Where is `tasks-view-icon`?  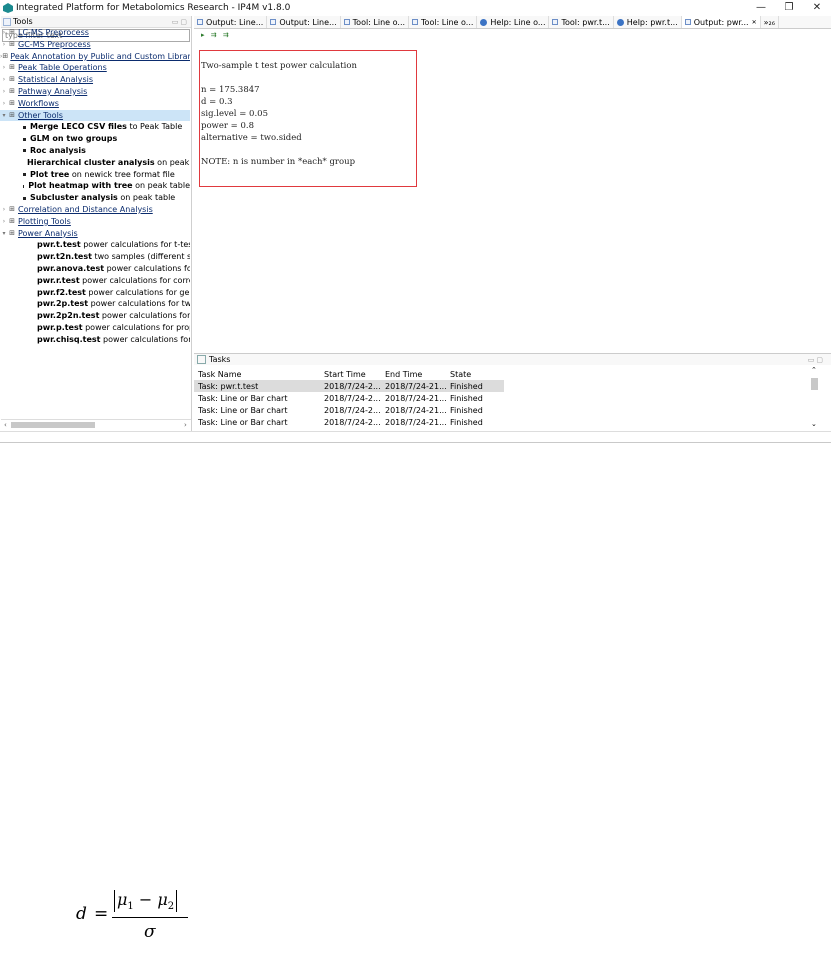 tasks-view-icon is located at coordinates (201, 359).